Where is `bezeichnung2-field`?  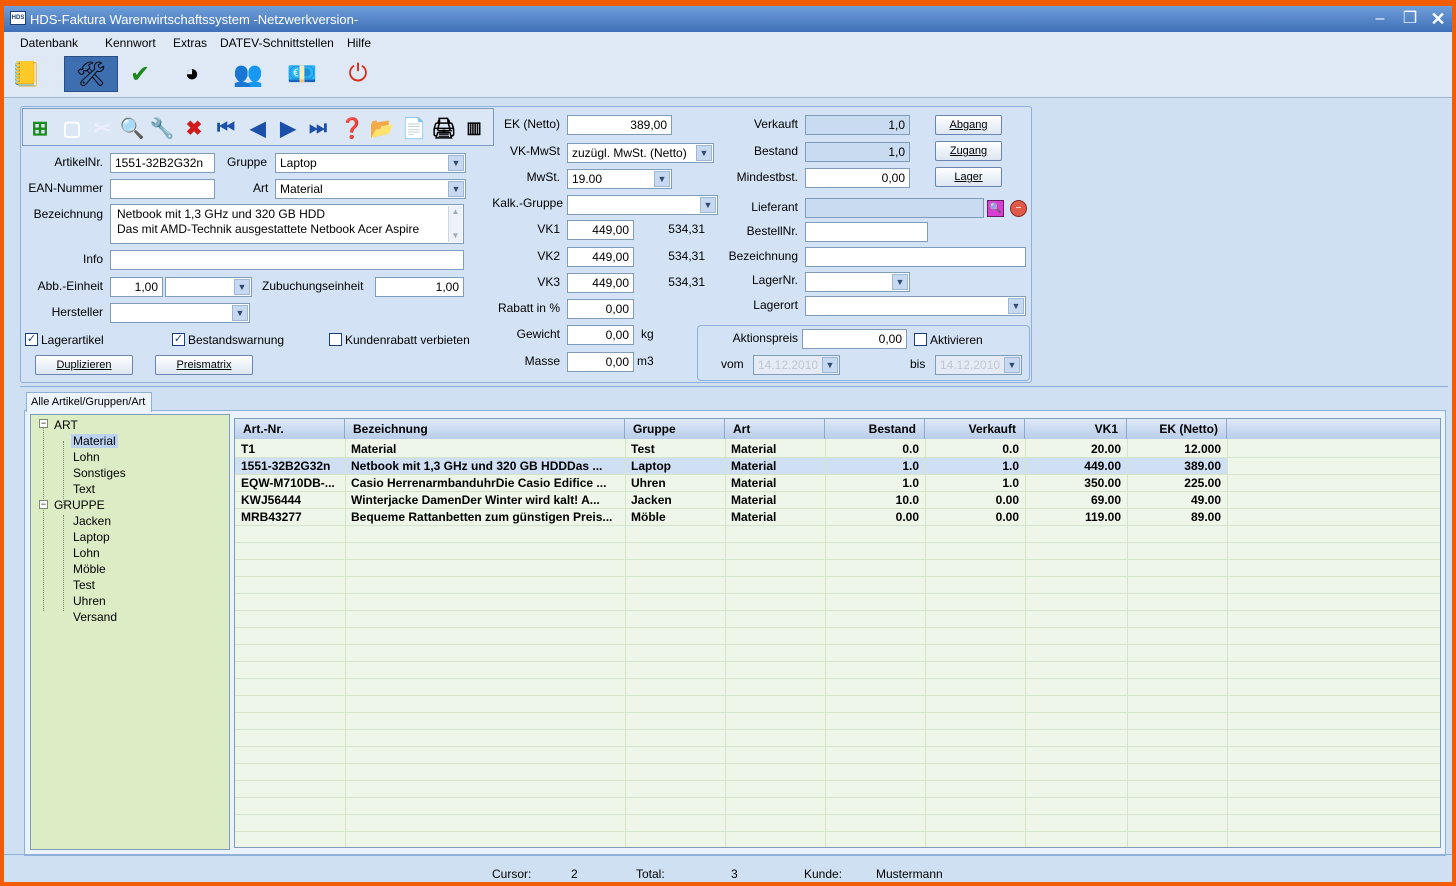
bezeichnung2-field is located at coordinates (915, 257).